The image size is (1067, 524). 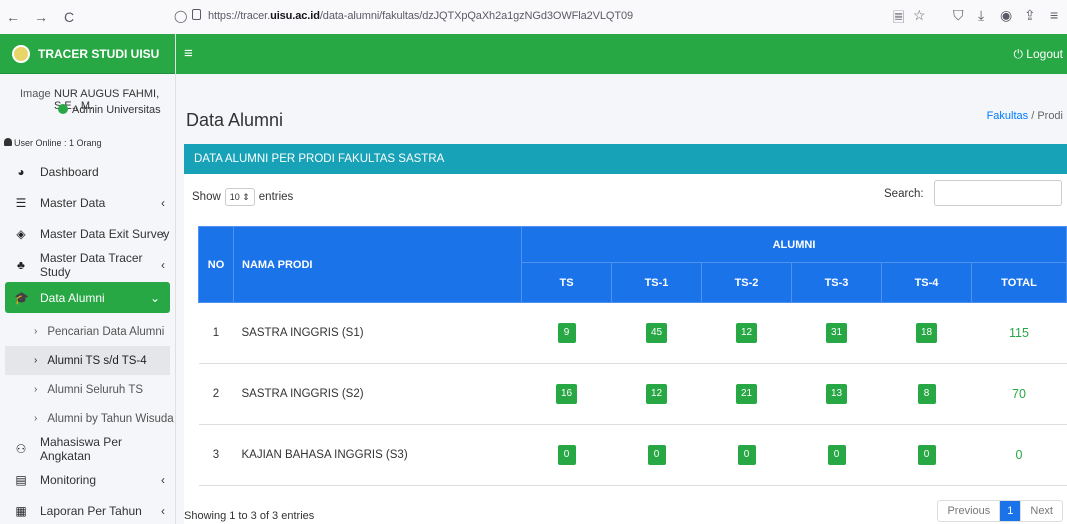 I want to click on count-badge: 9, so click(x=566, y=333).